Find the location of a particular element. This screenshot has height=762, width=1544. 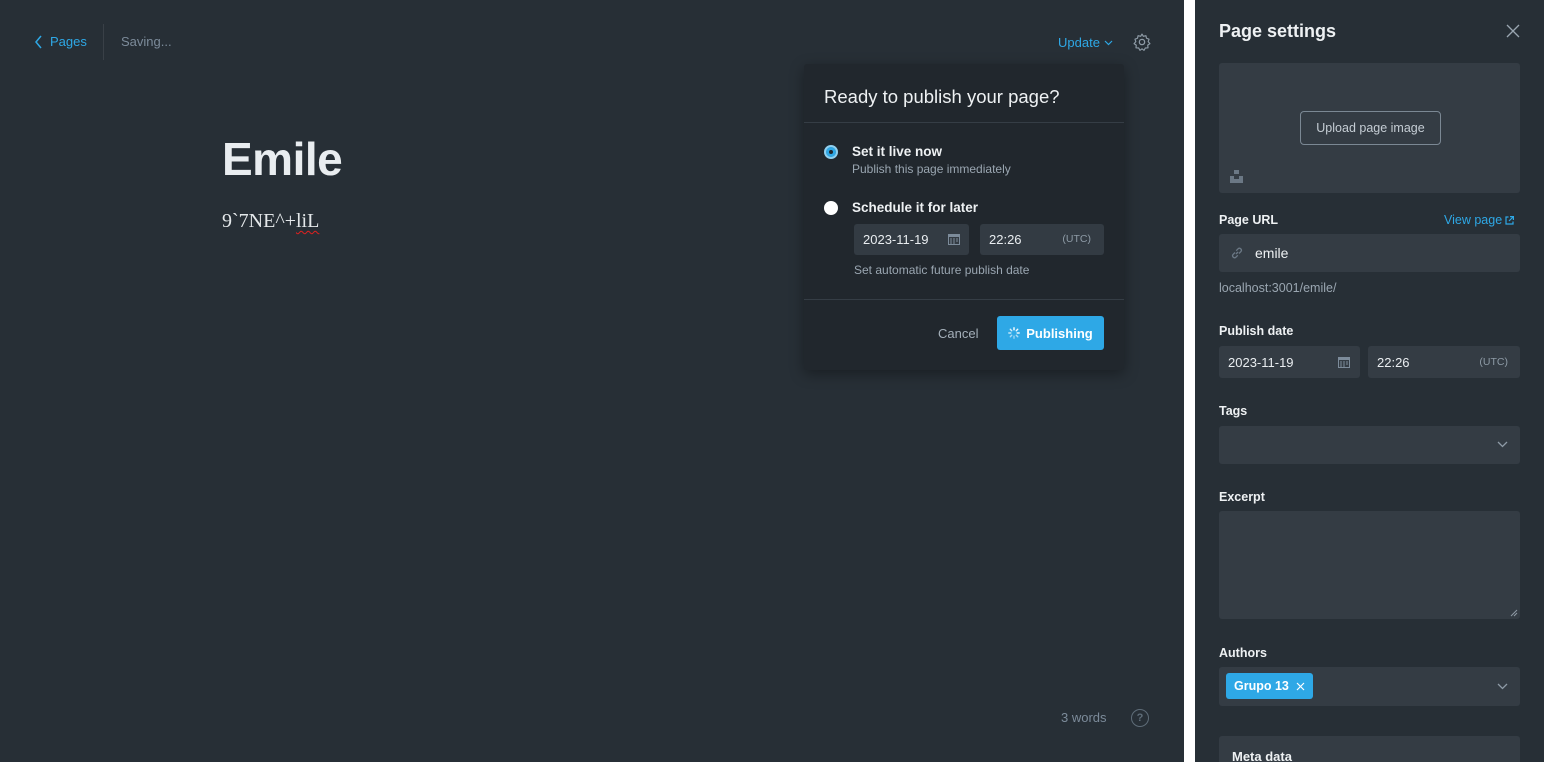

author-chip: Grupo 13 is located at coordinates (1269, 686).